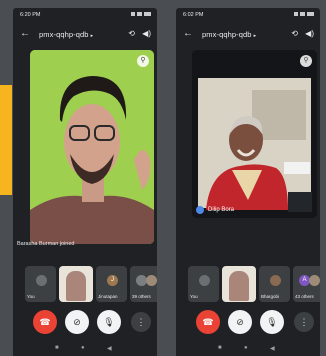 This screenshot has height=356, width=326. I want to click on thumb-others: 39 others, so click(143, 284).